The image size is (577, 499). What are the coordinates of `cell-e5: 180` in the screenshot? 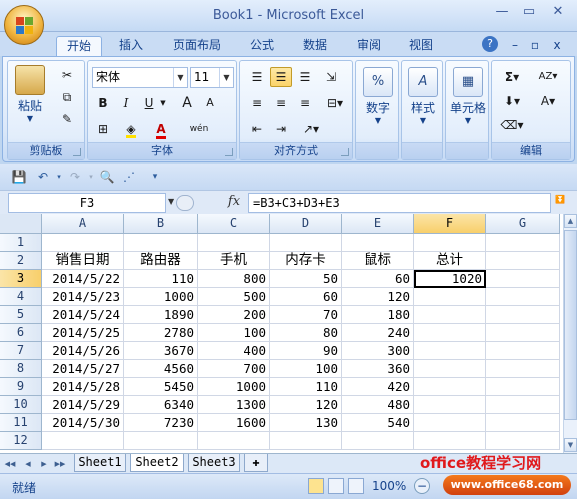 It's located at (378, 315).